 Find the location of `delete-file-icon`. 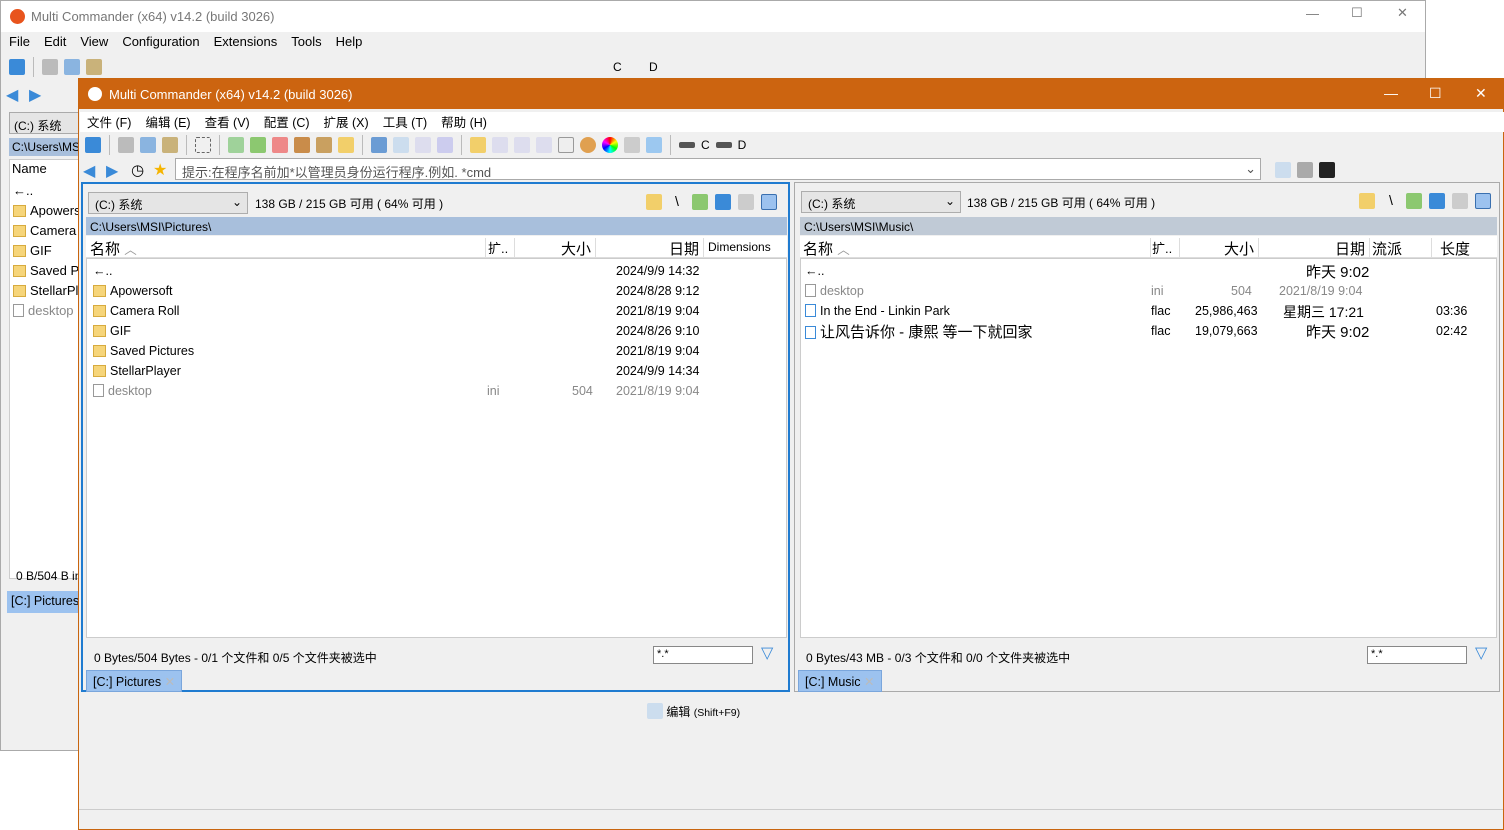

delete-file-icon is located at coordinates (280, 145).